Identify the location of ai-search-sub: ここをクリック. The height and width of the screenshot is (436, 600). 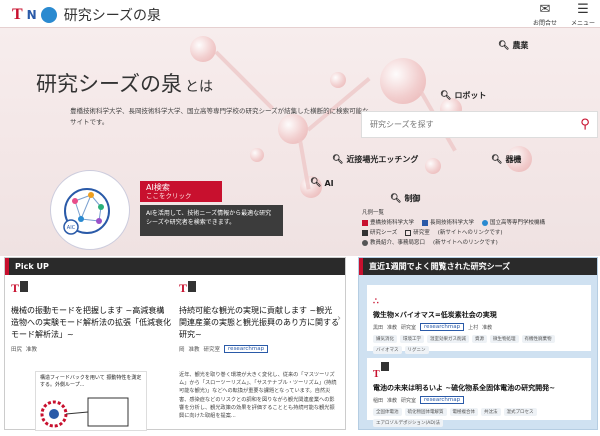
(169, 196).